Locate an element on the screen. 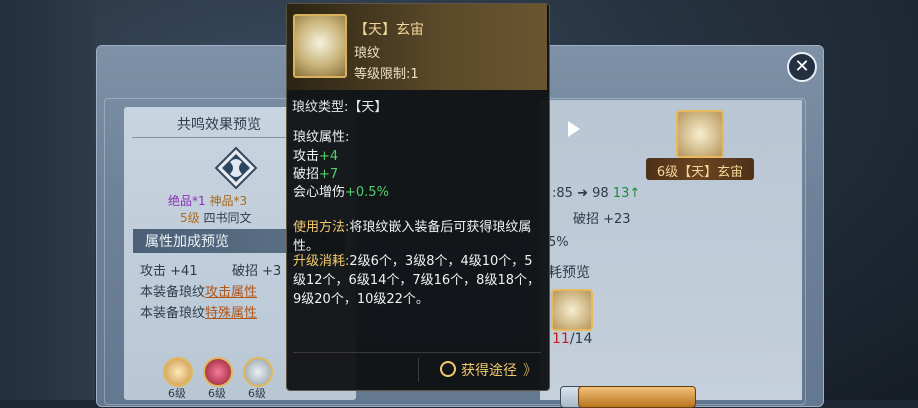 This screenshot has width=918, height=408. obtain-label: 获得途径 is located at coordinates (489, 371).